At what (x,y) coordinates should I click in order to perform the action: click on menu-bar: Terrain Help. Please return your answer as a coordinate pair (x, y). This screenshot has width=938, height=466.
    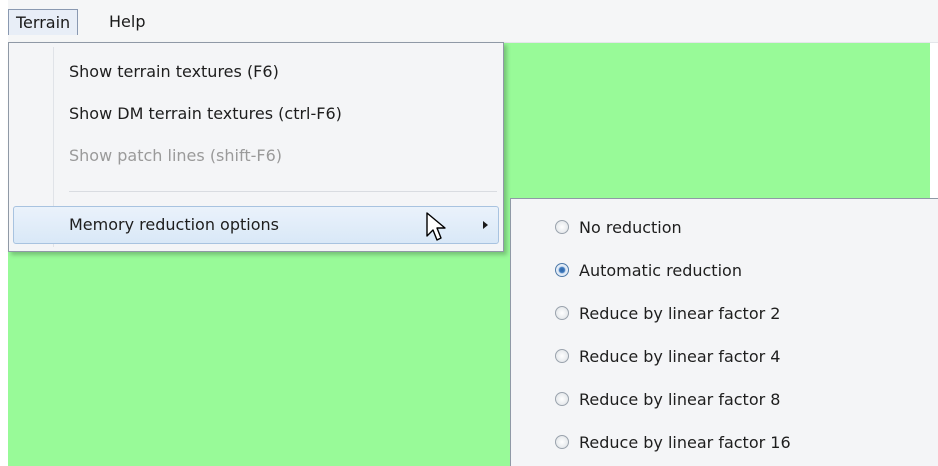
    Looking at the image, I should click on (473, 21).